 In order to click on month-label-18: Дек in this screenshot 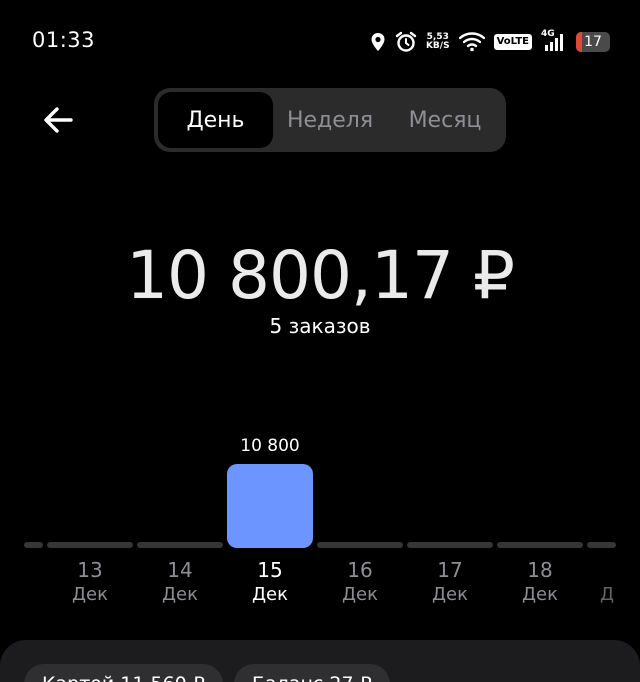, I will do `click(539, 594)`.